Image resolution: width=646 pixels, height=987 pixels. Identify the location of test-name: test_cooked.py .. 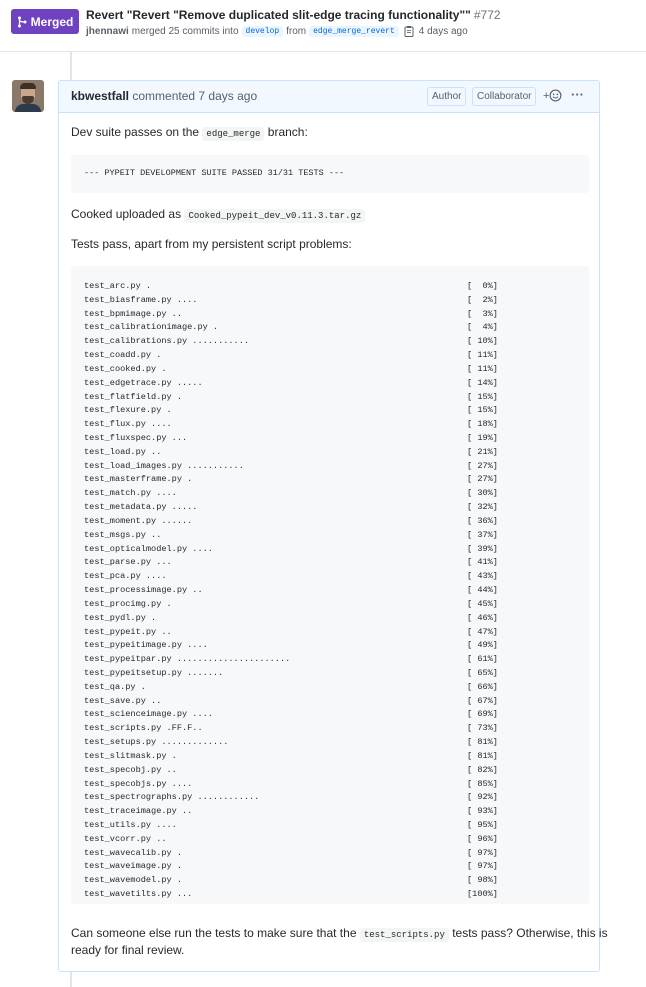
(125, 368).